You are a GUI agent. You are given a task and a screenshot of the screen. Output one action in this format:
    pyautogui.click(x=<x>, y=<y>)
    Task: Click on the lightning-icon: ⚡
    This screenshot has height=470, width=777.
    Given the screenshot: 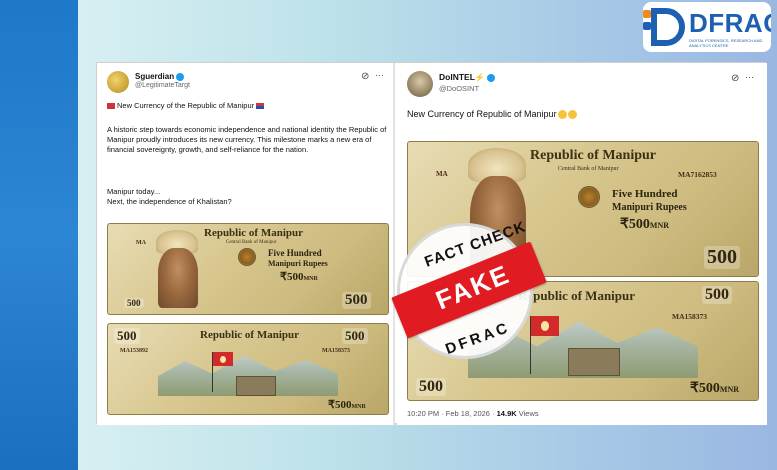 What is the action you would take?
    pyautogui.click(x=479, y=77)
    